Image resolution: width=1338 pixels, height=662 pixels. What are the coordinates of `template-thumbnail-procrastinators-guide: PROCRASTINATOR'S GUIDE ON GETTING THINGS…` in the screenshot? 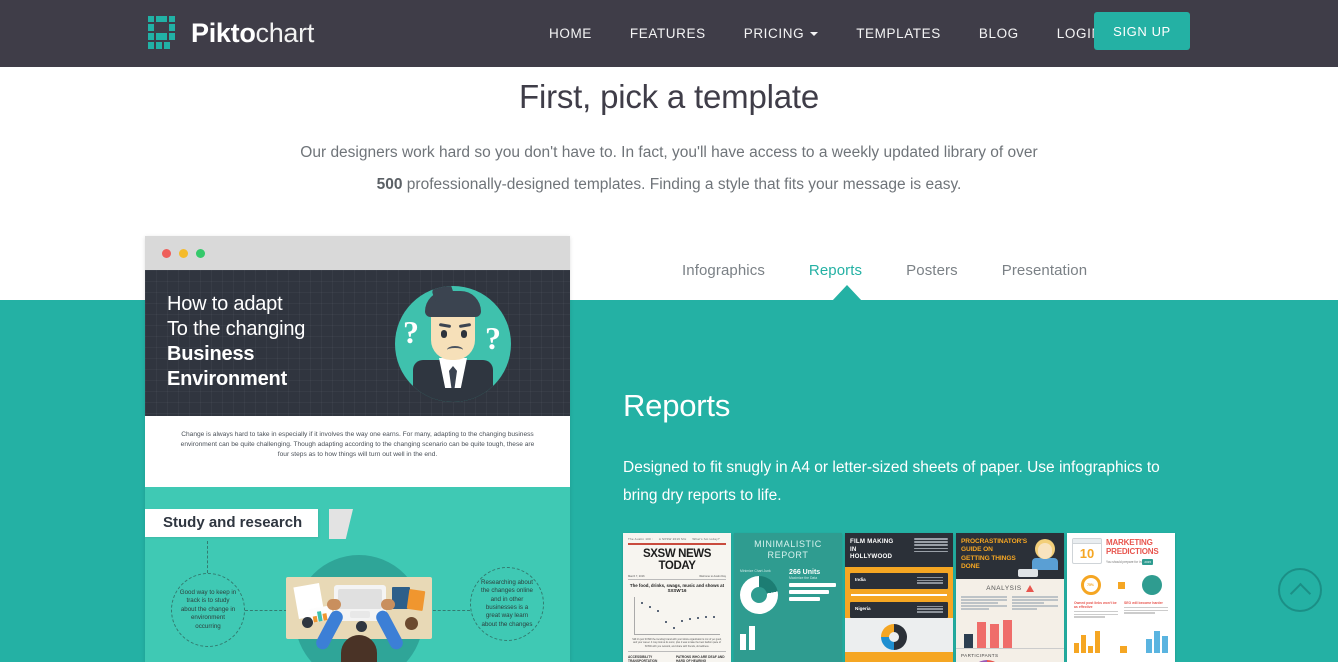 It's located at (1010, 597).